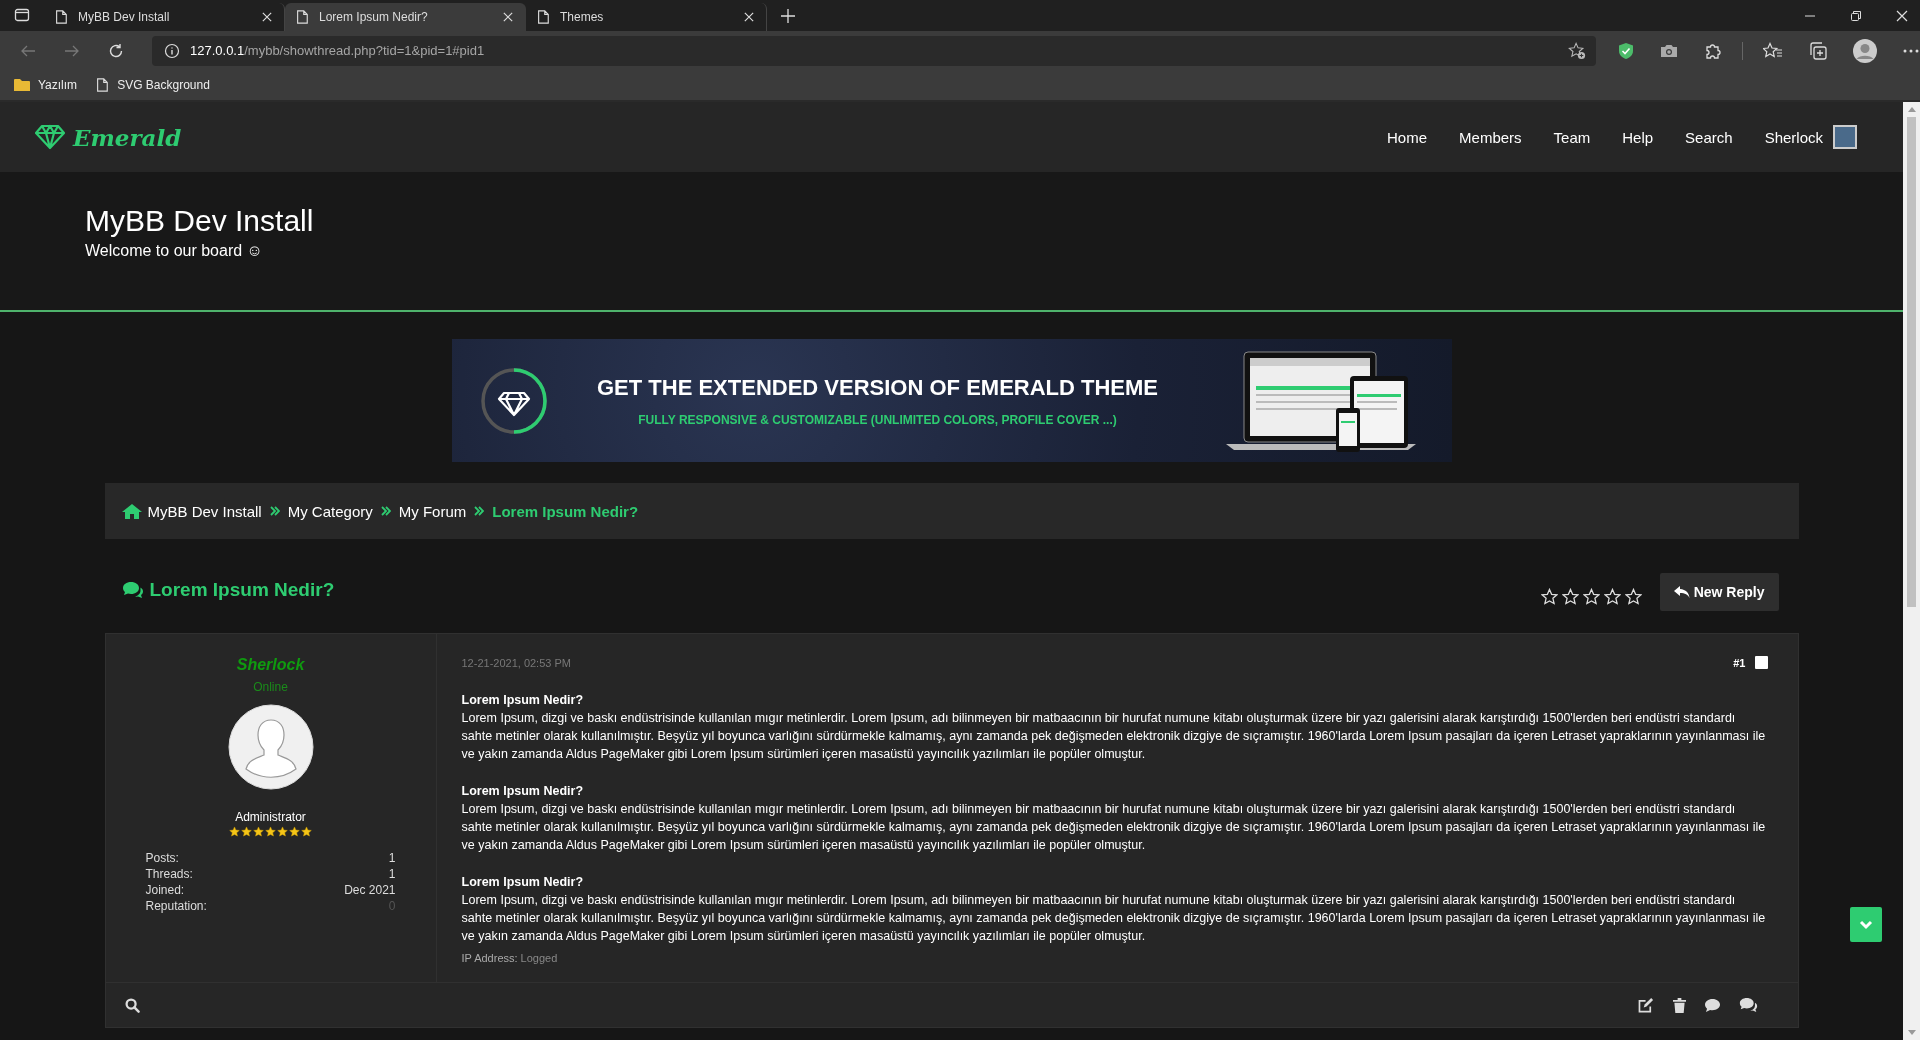  What do you see at coordinates (46, 85) in the screenshot?
I see `bookmark: Yazılım` at bounding box center [46, 85].